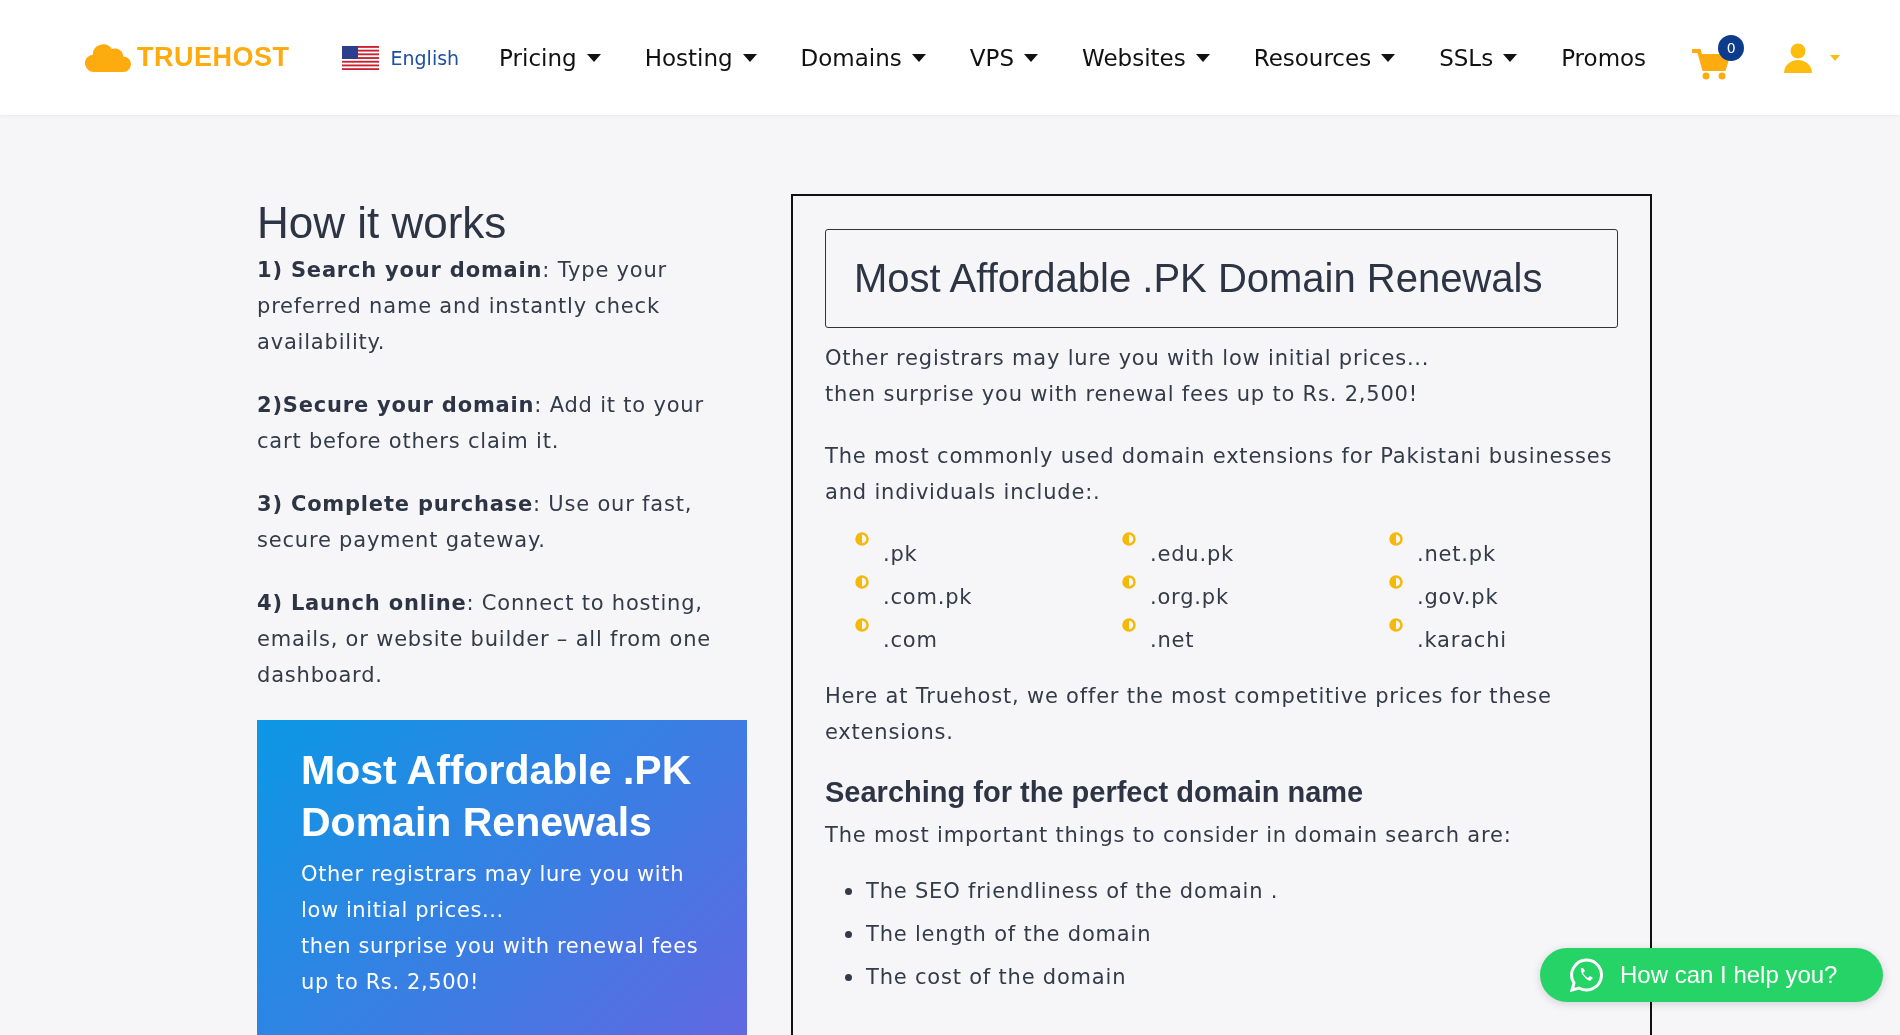 The height and width of the screenshot is (1035, 1900). What do you see at coordinates (1189, 597) in the screenshot?
I see `extension-label: .org.pk` at bounding box center [1189, 597].